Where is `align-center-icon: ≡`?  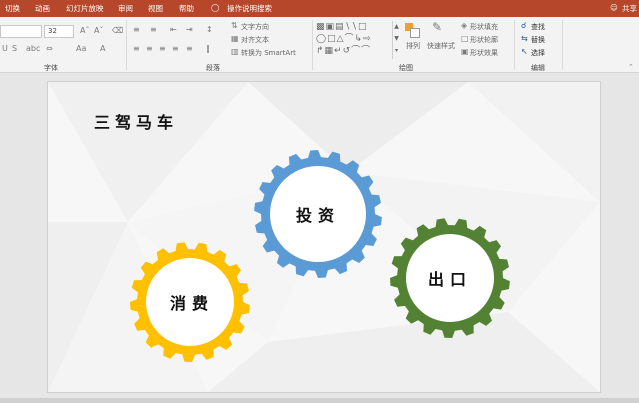 align-center-icon: ≡ is located at coordinates (149, 49).